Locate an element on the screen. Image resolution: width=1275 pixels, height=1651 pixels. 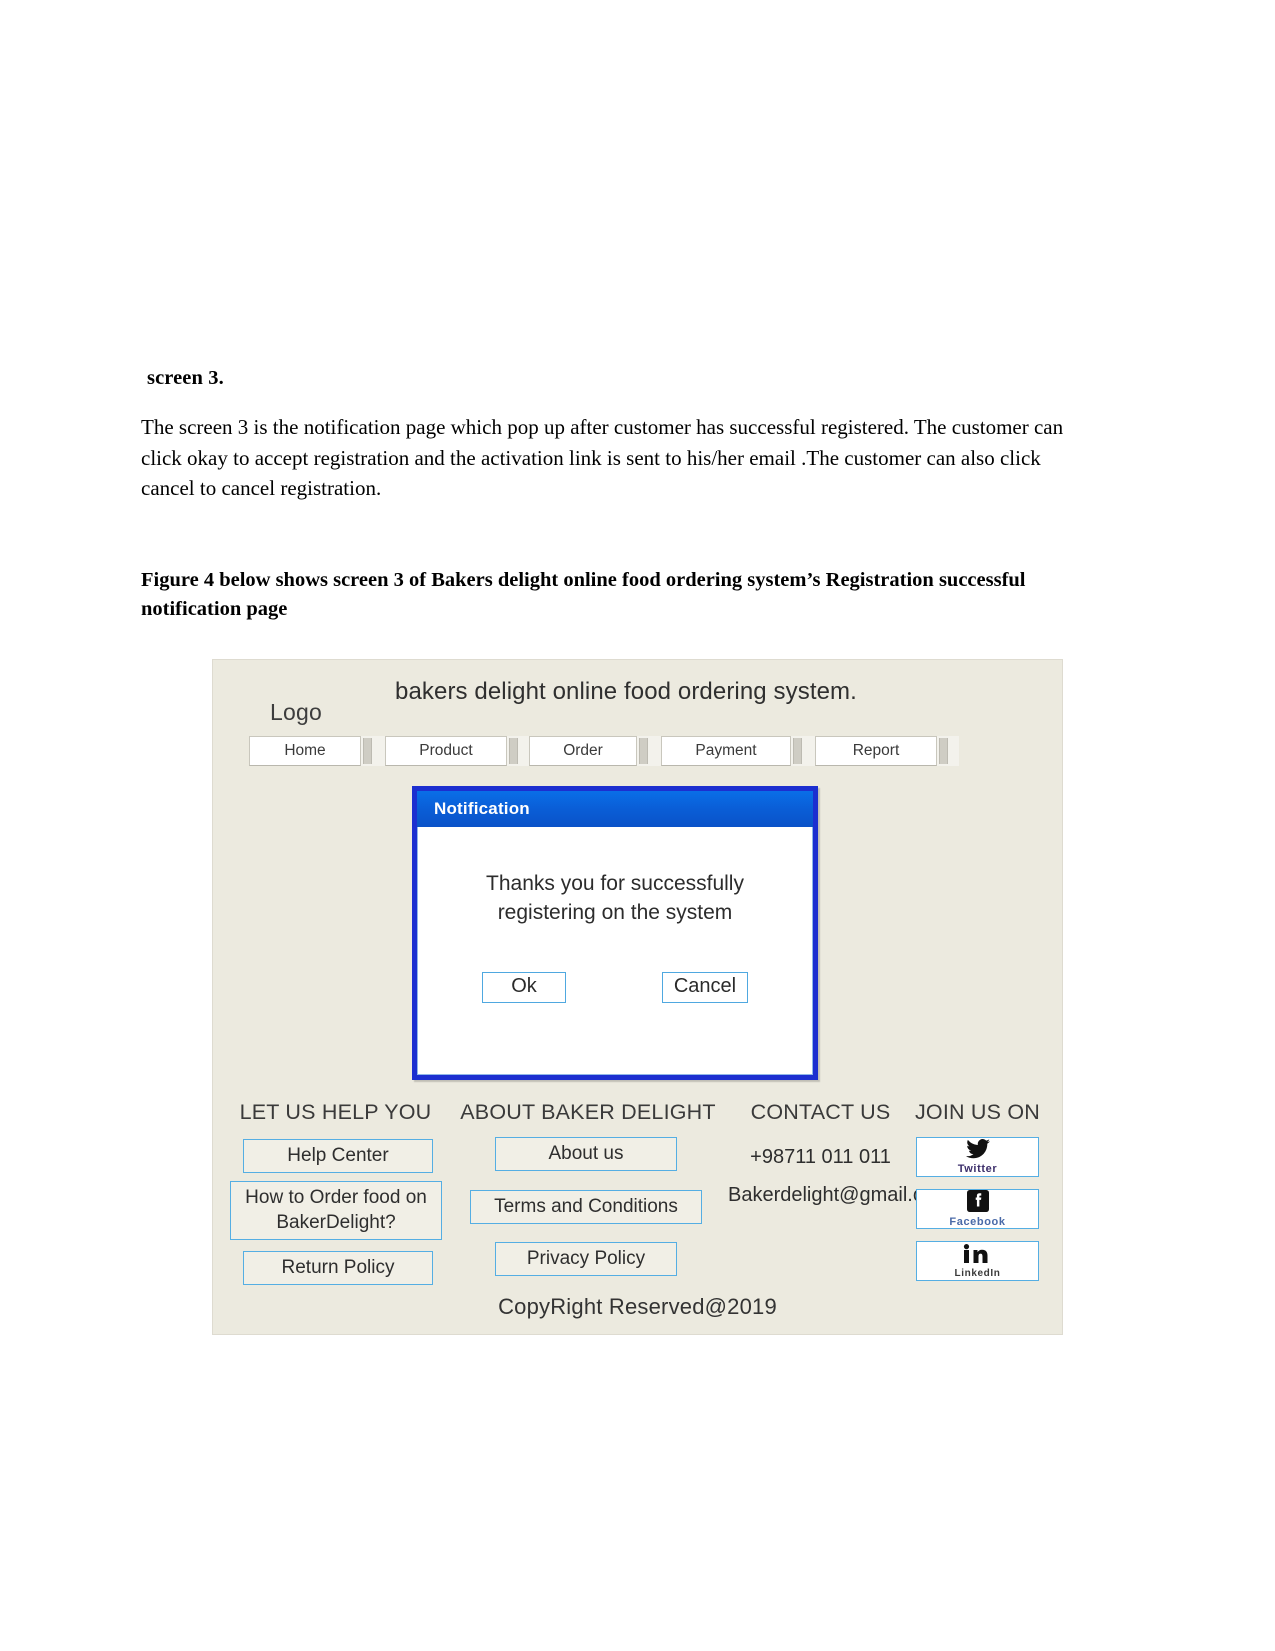
facebook-icon is located at coordinates (977, 1203).